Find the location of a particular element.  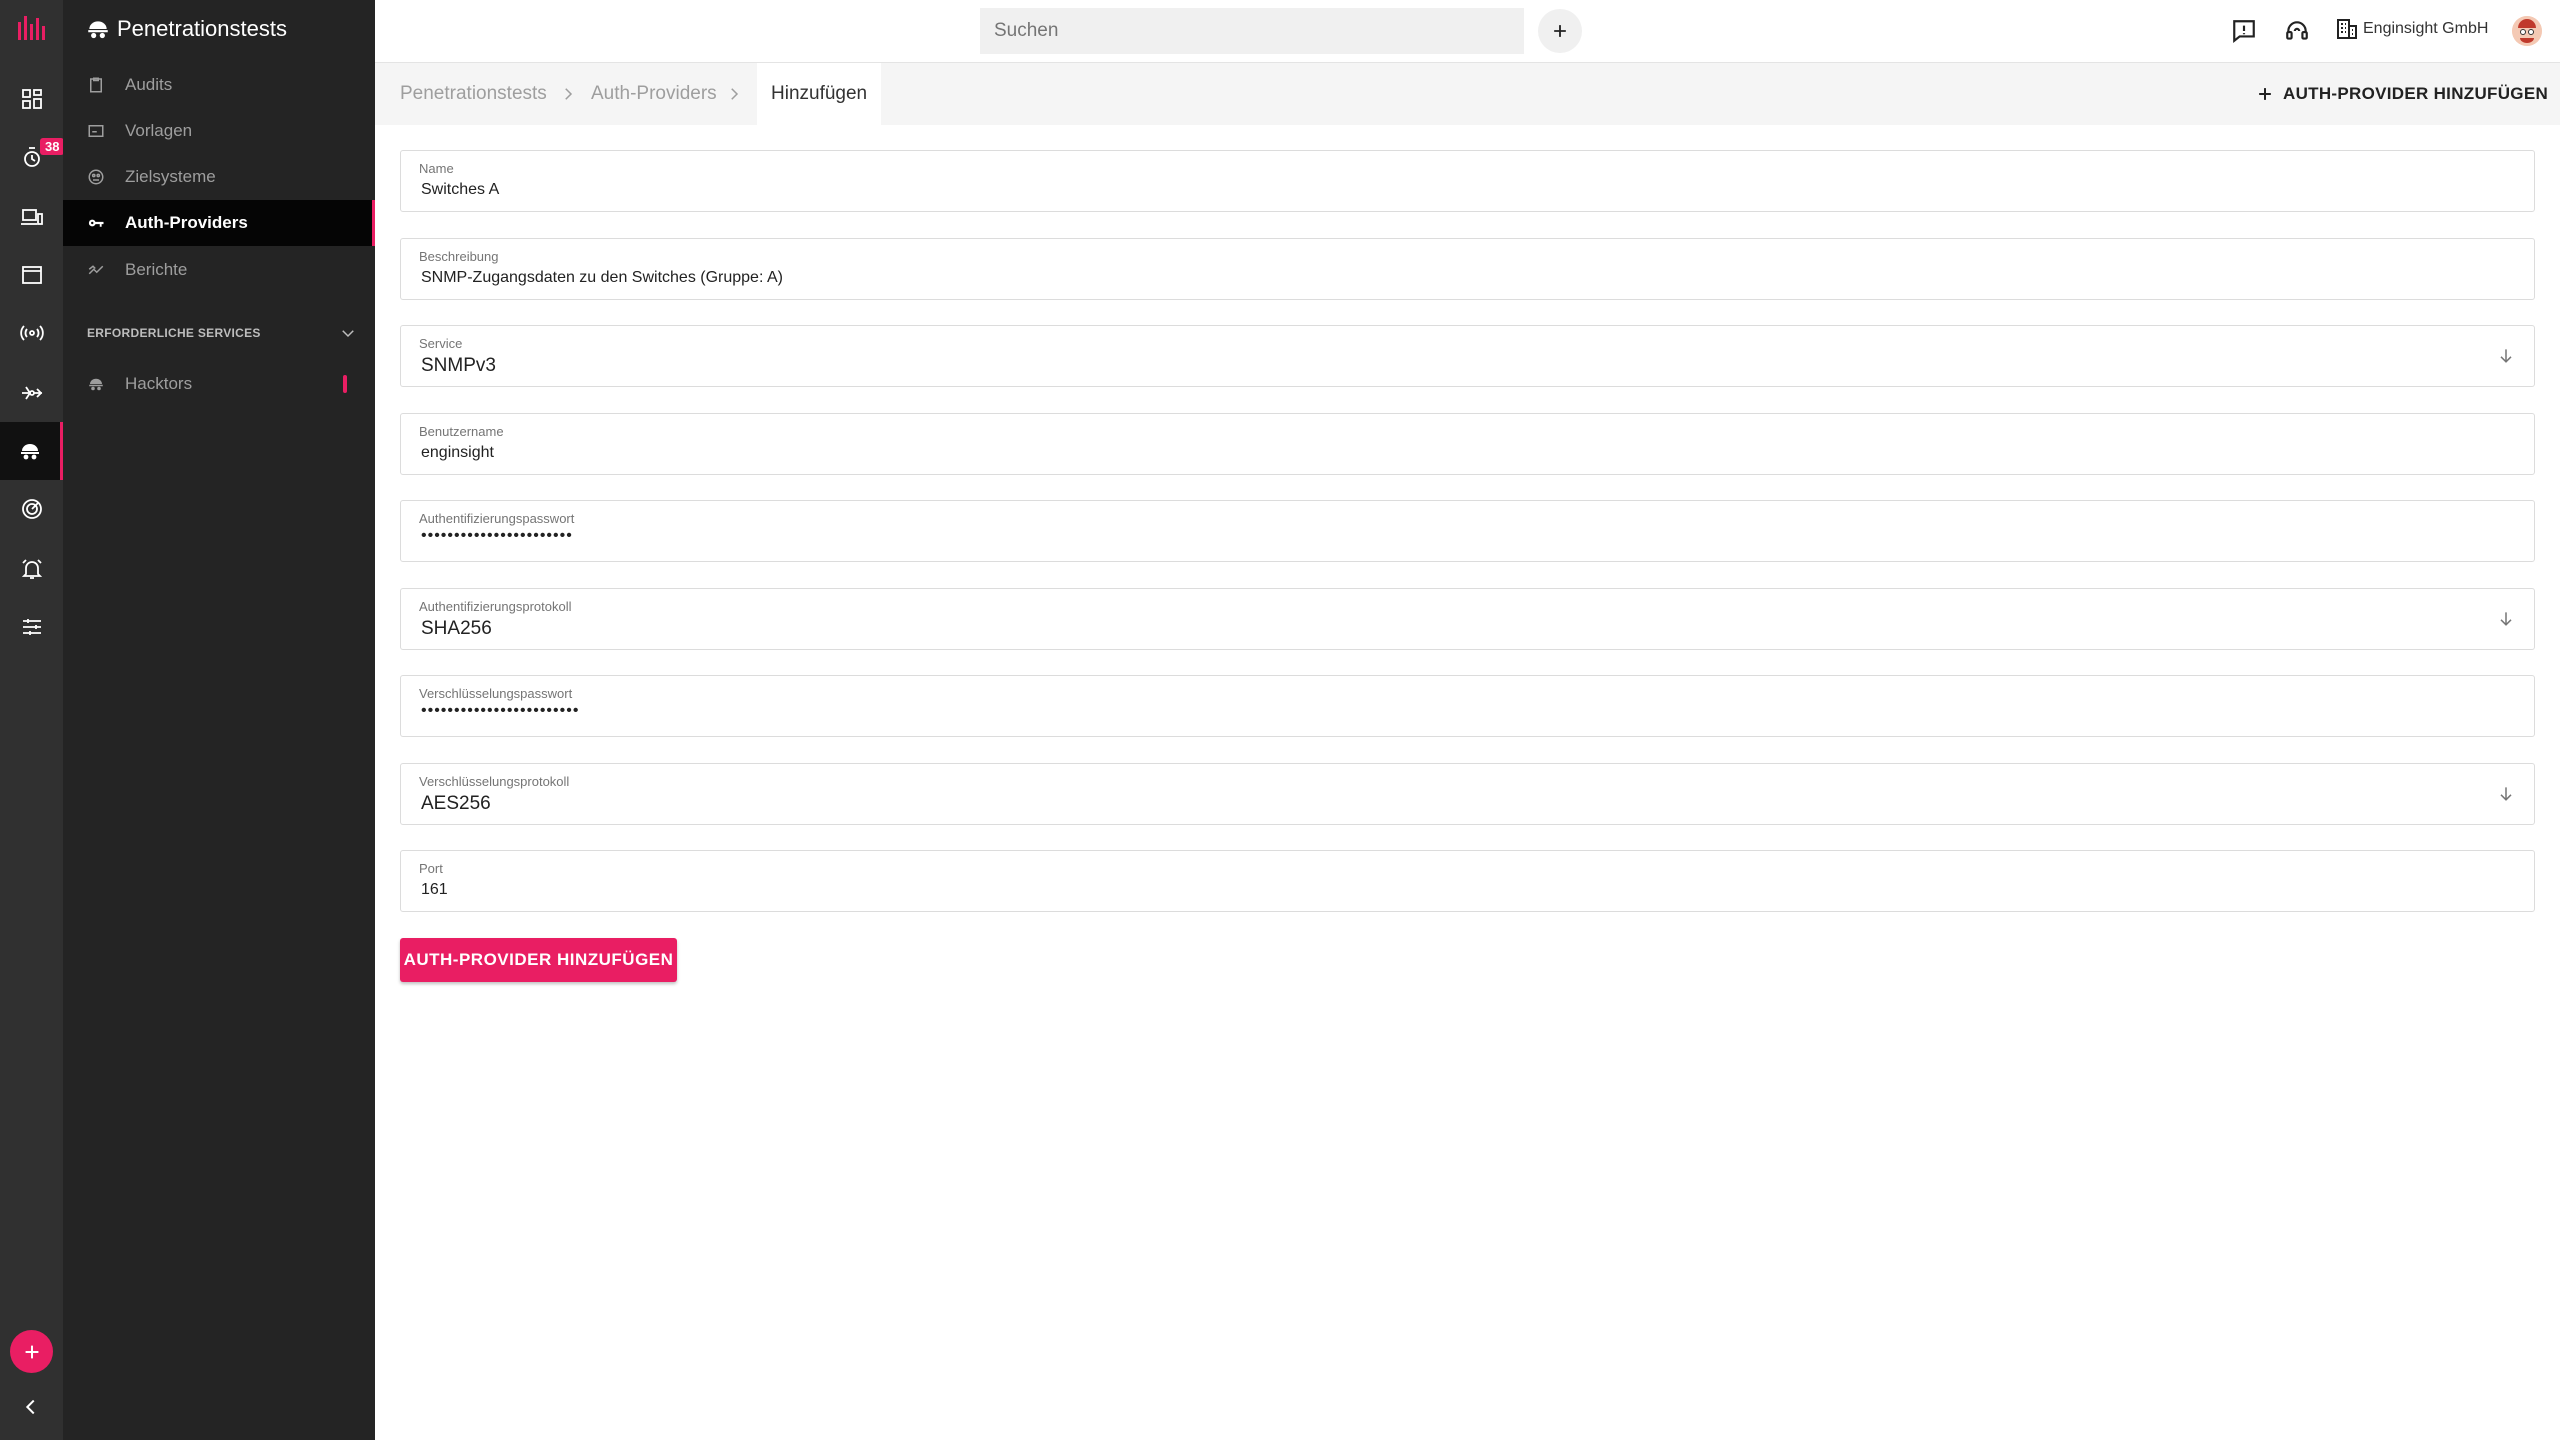

field-value: 161 is located at coordinates (434, 889).